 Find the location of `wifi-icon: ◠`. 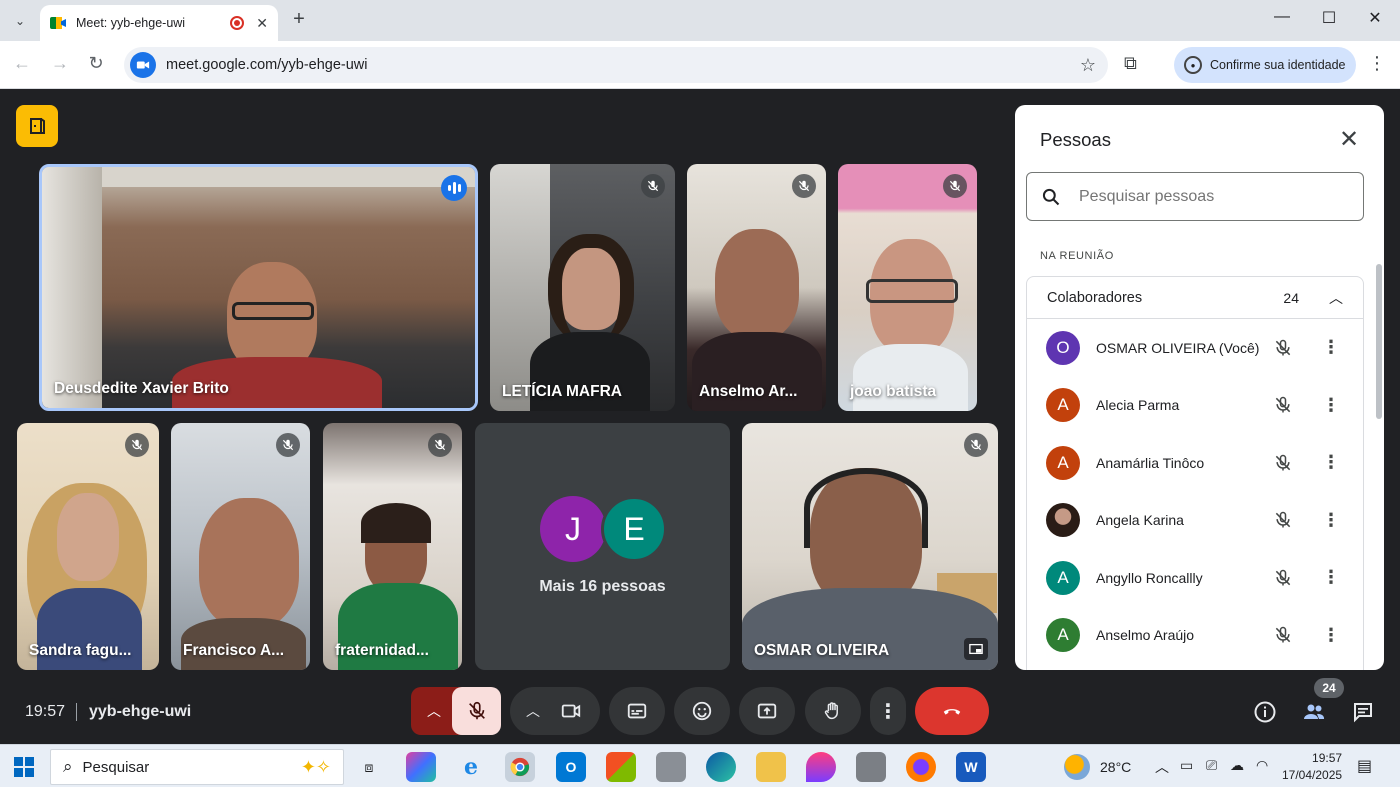

wifi-icon: ◠ is located at coordinates (1262, 765).